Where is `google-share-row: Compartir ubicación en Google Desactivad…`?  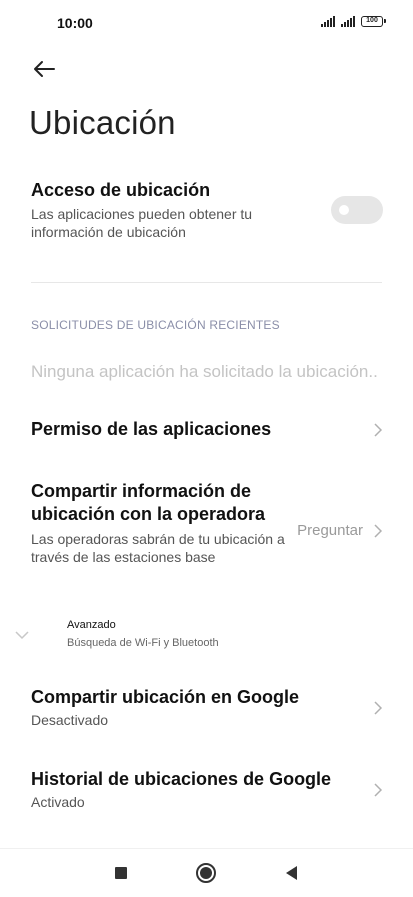
google-share-row: Compartir ubicación en Google Desactivad… is located at coordinates (207, 709).